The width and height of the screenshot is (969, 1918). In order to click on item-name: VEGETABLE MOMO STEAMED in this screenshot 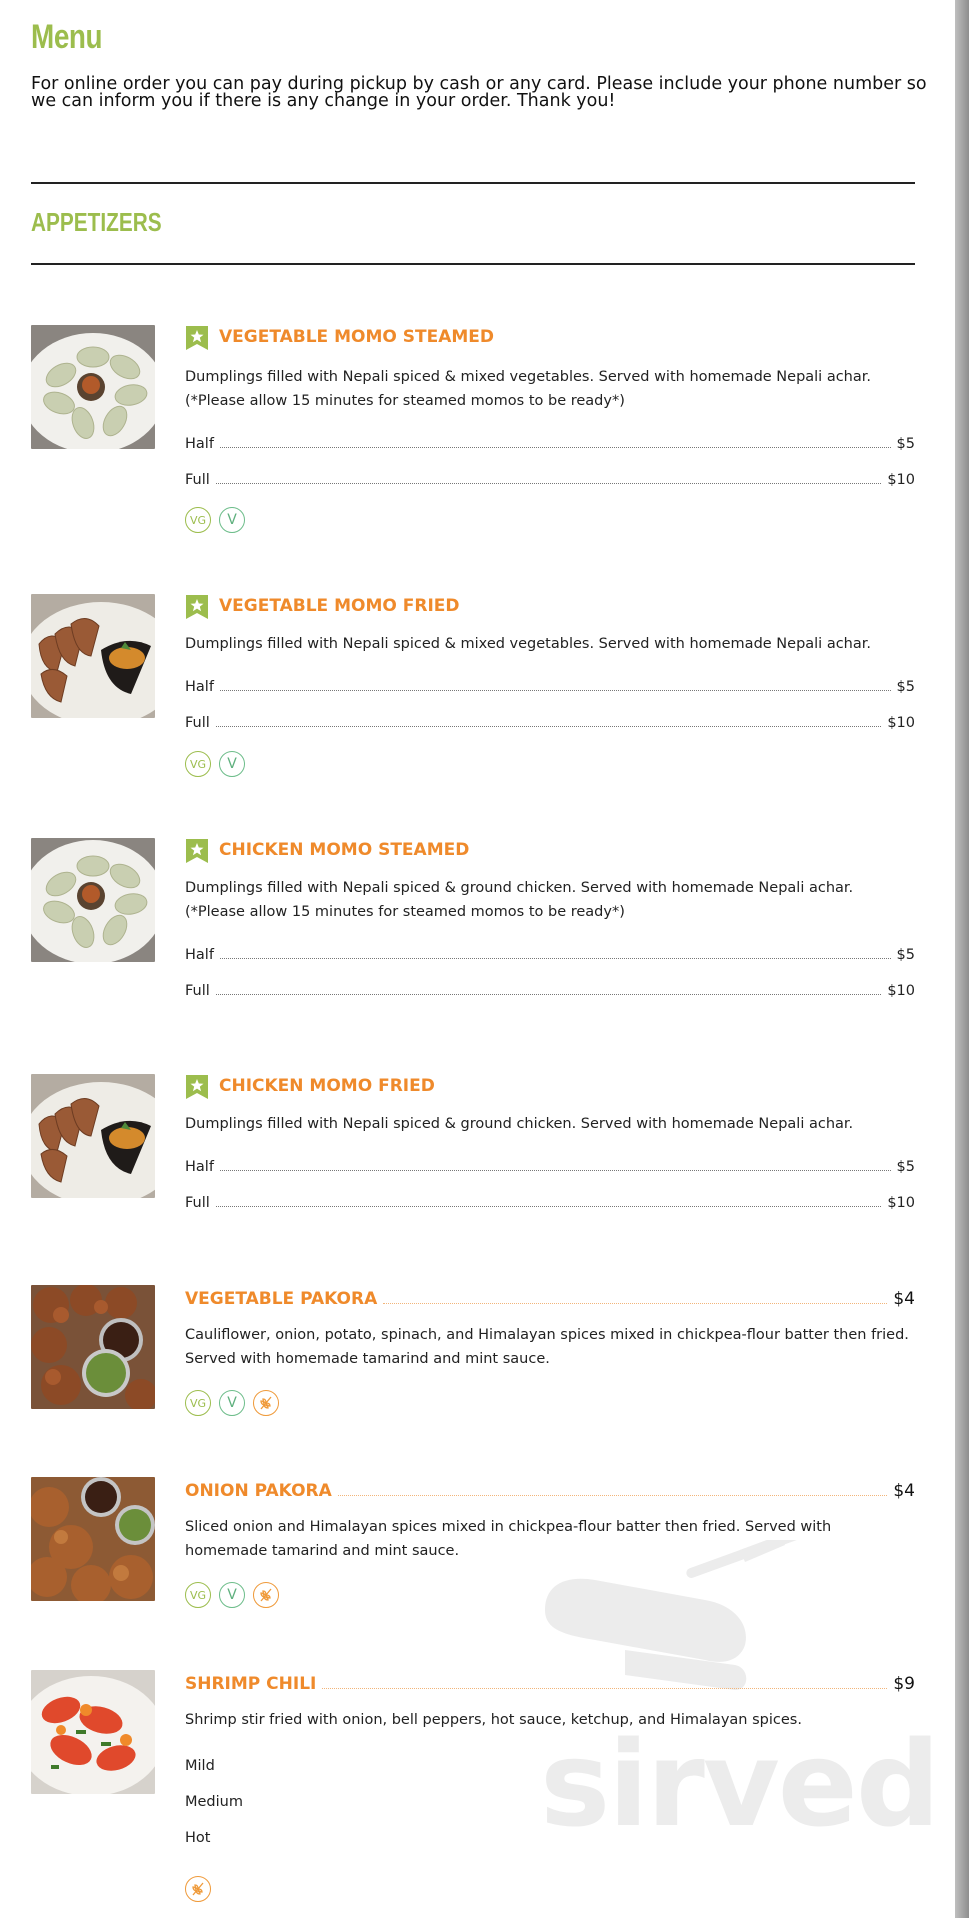, I will do `click(356, 337)`.